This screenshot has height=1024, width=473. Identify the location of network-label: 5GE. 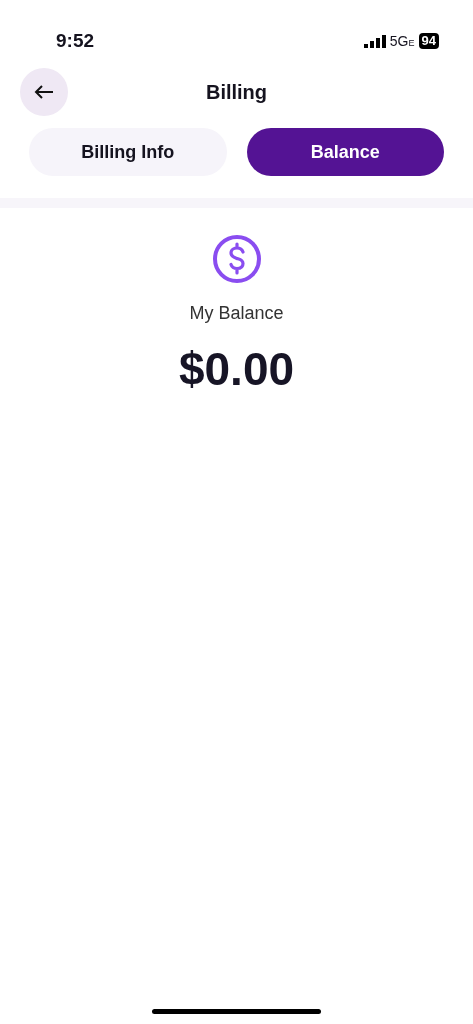
(402, 41).